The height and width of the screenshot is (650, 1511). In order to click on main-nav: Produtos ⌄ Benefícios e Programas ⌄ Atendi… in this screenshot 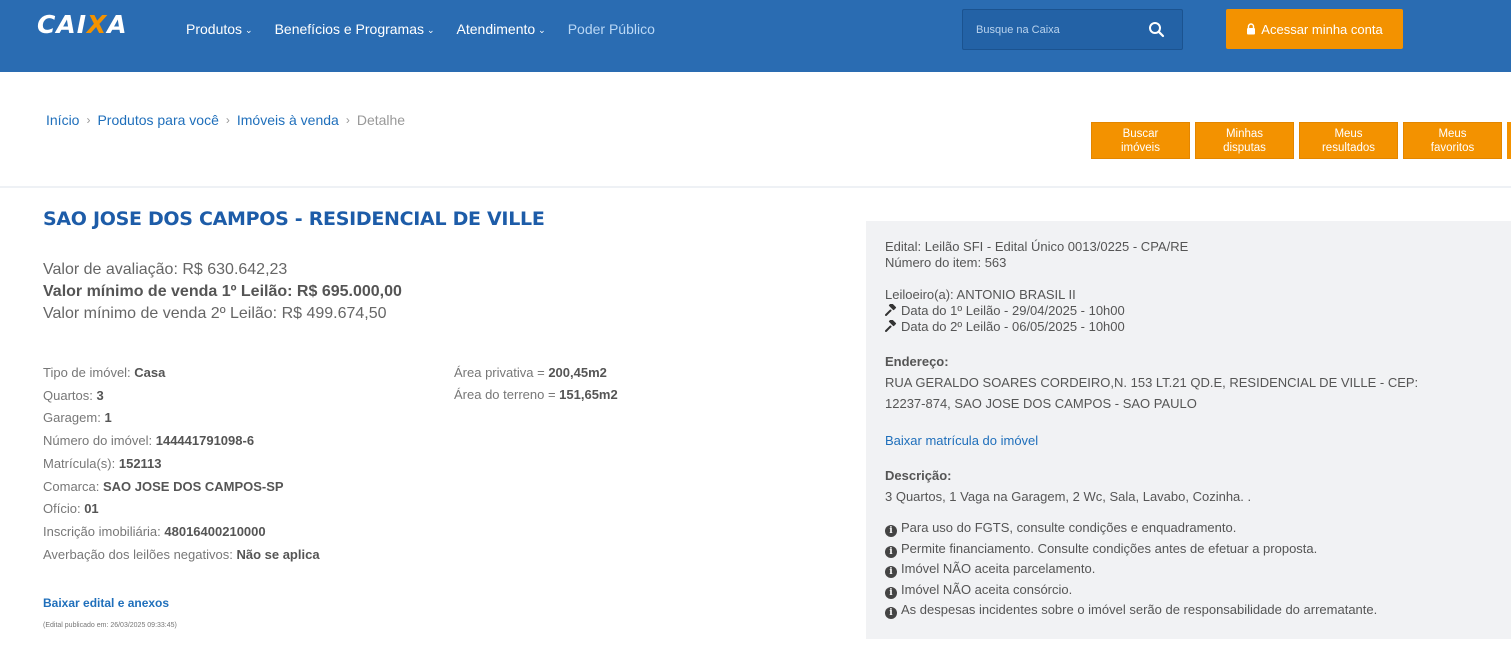, I will do `click(431, 29)`.